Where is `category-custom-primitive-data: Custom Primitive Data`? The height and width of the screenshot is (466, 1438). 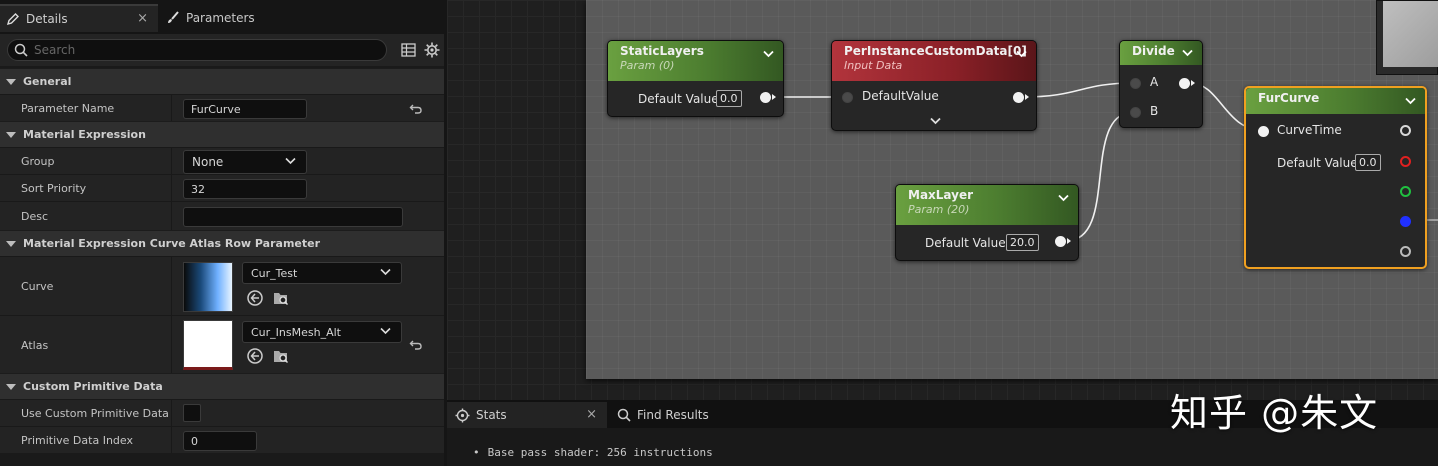 category-custom-primitive-data: Custom Primitive Data is located at coordinates (222, 386).